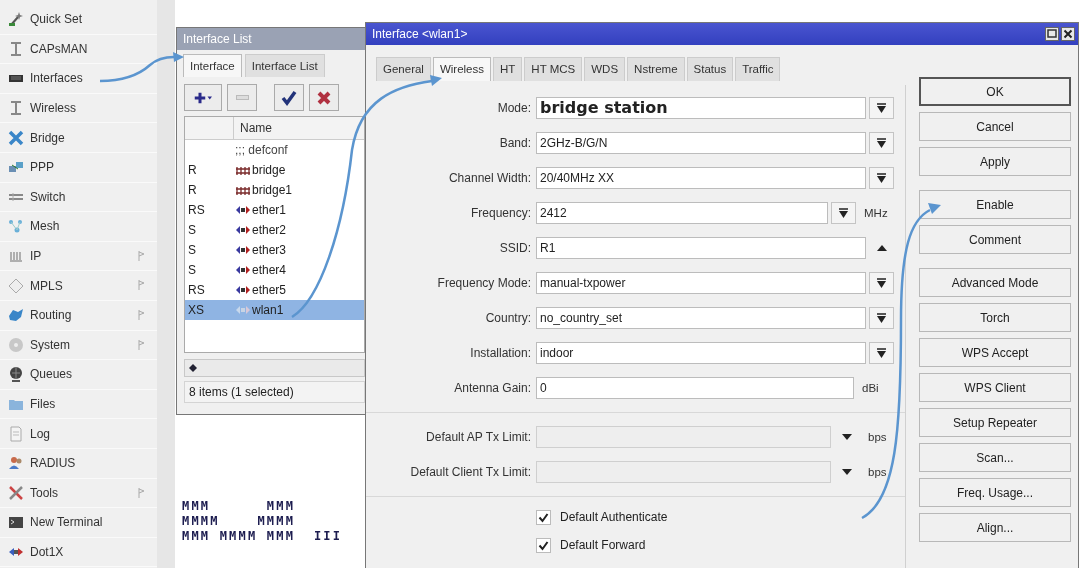 Image resolution: width=1081 pixels, height=568 pixels. What do you see at coordinates (995, 317) in the screenshot?
I see `dialog-button: Torch` at bounding box center [995, 317].